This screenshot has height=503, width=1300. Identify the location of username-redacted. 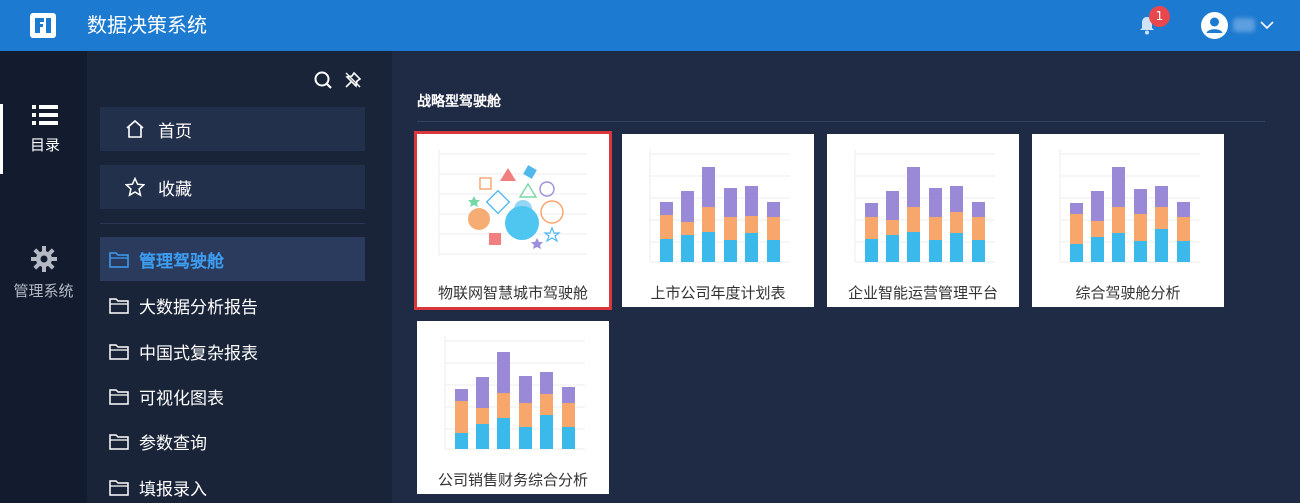
(1244, 25).